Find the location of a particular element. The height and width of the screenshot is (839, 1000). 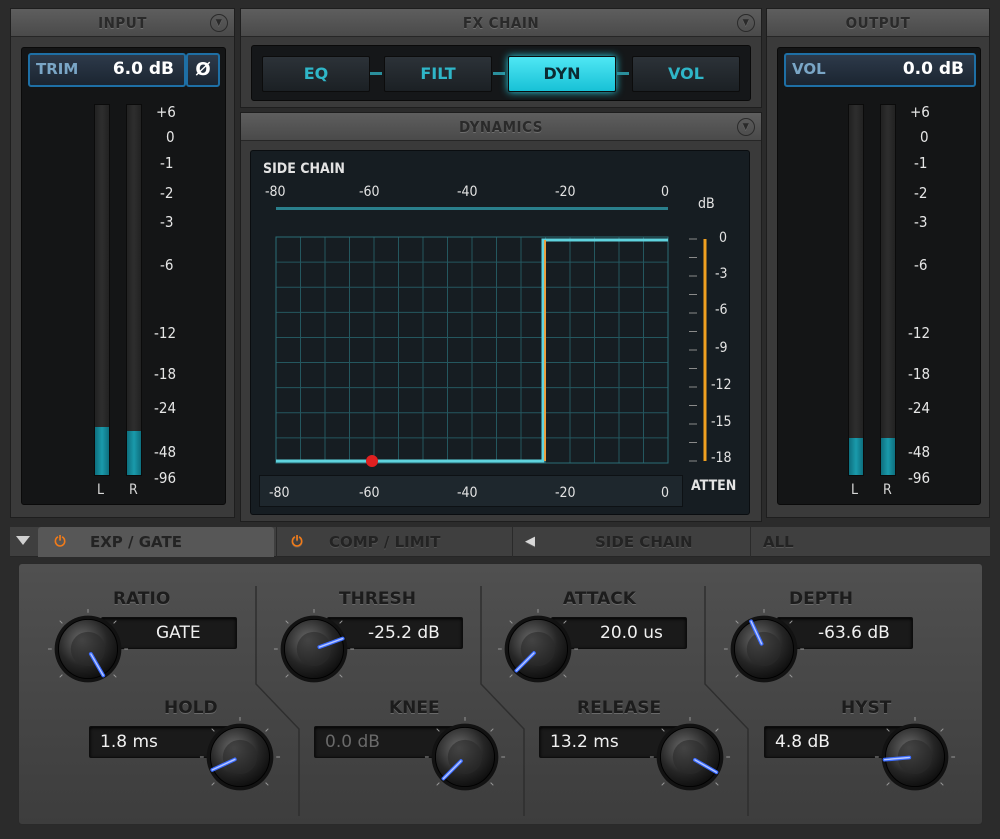

hyst-knob is located at coordinates (915, 757).